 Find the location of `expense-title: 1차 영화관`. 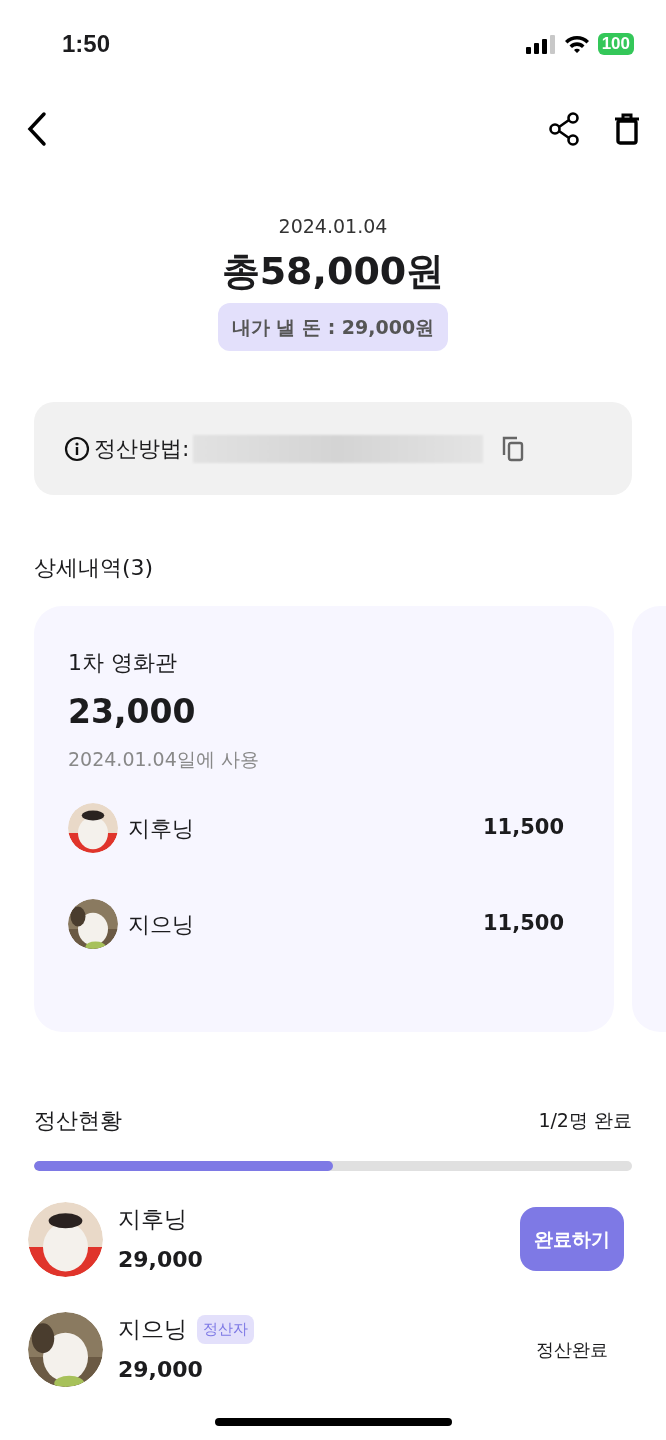

expense-title: 1차 영화관 is located at coordinates (123, 663).